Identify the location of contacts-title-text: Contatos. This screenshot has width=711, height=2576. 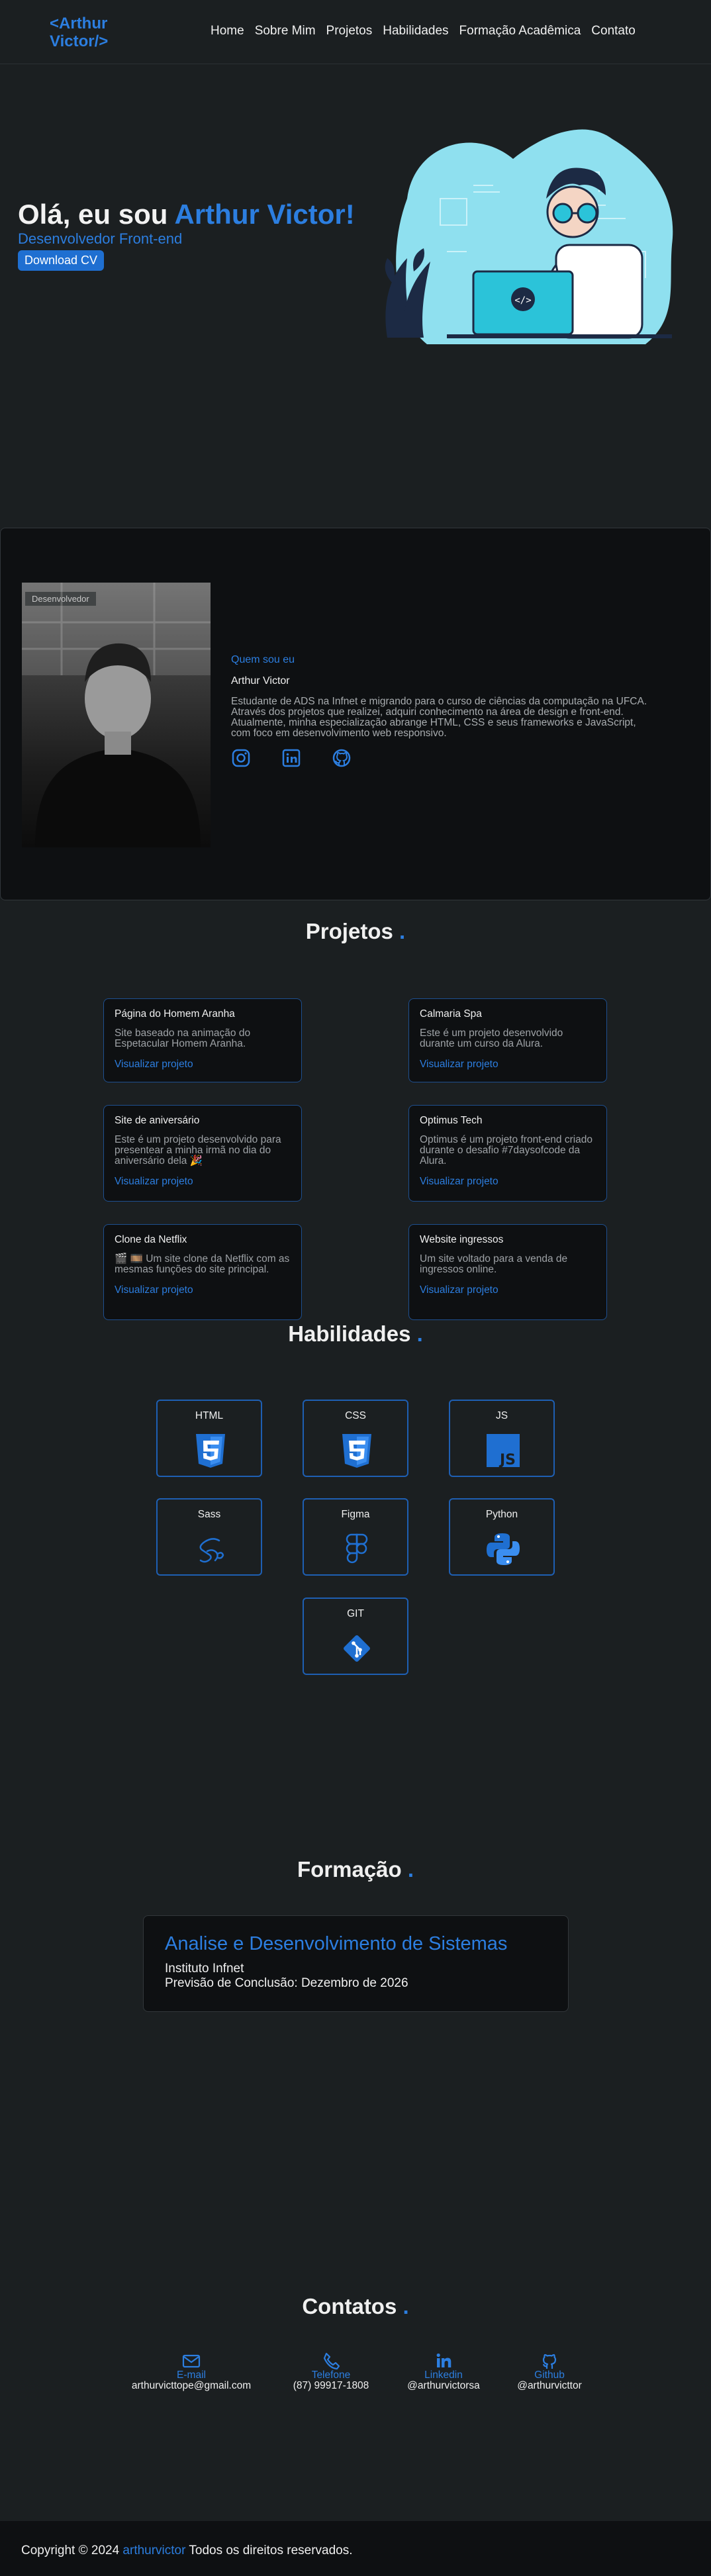
(349, 2306).